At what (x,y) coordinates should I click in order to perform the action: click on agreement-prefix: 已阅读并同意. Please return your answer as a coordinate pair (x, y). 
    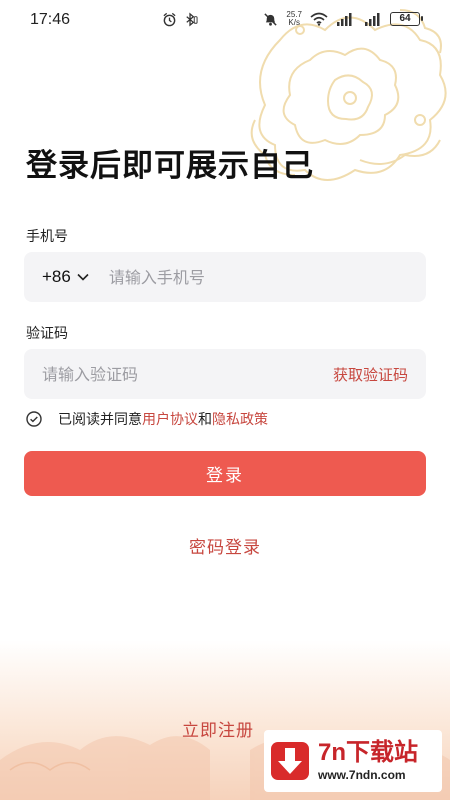
    Looking at the image, I should click on (100, 420).